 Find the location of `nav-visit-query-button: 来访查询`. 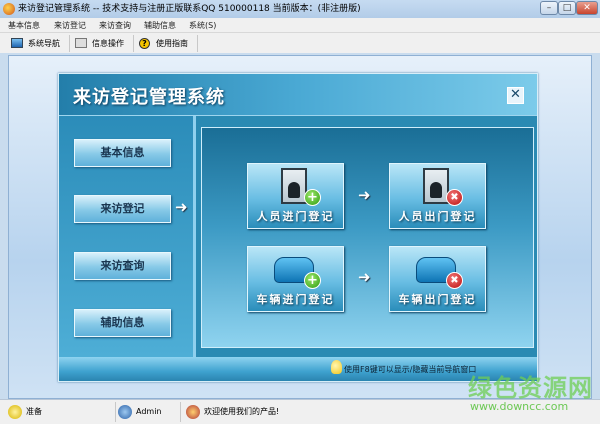

nav-visit-query-button: 来访查询 is located at coordinates (122, 266).